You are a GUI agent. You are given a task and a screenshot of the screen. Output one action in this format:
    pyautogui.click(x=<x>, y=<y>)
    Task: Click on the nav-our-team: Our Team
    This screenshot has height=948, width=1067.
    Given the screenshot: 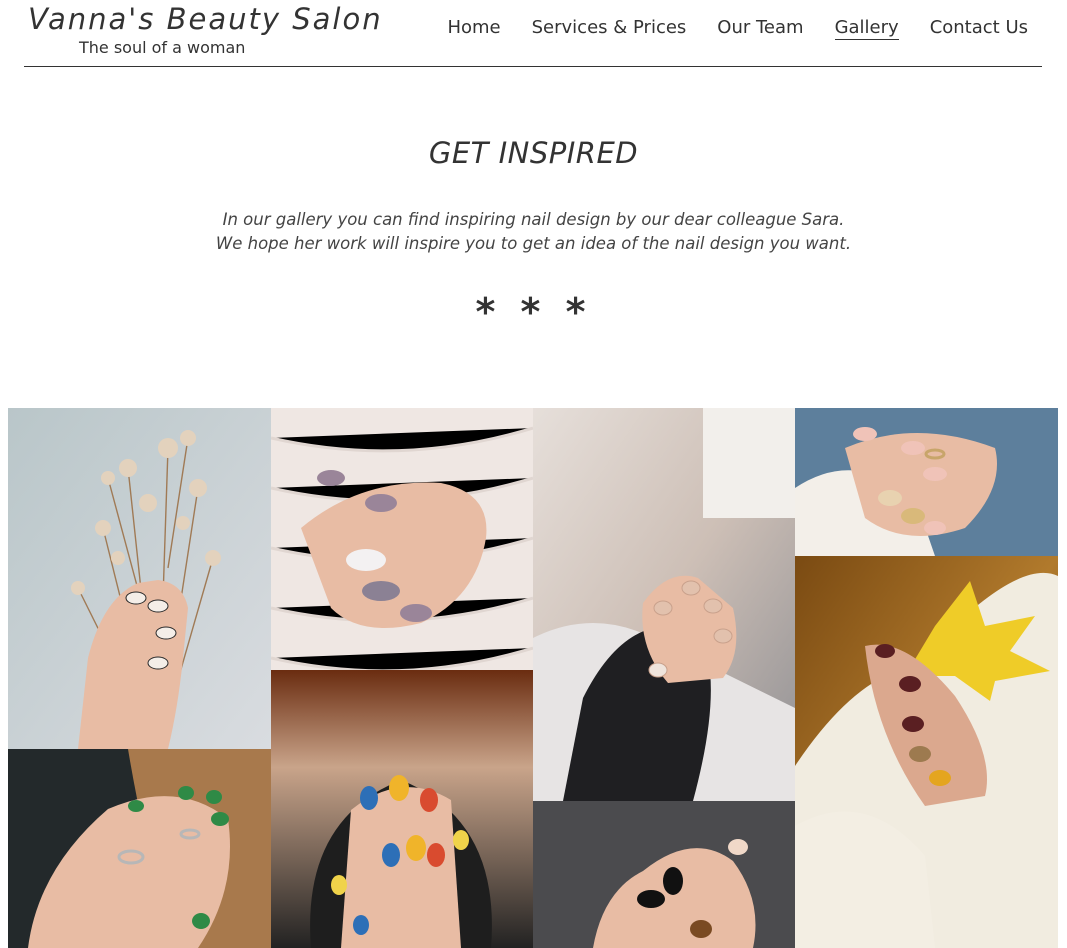 What is the action you would take?
    pyautogui.click(x=760, y=28)
    